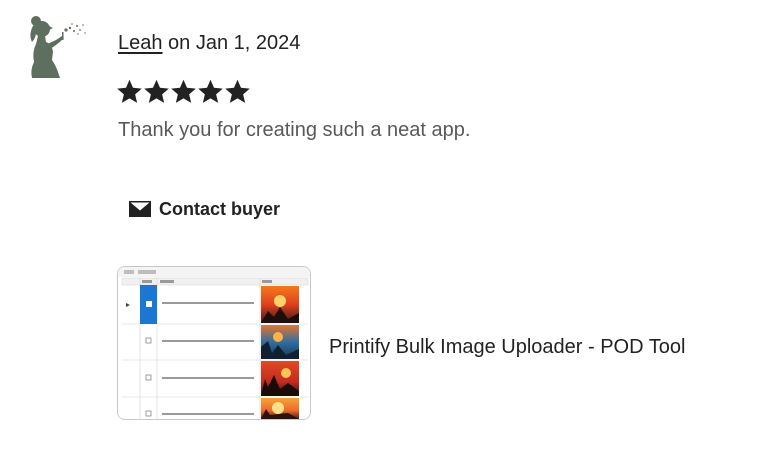 The height and width of the screenshot is (451, 768). Describe the element at coordinates (214, 343) in the screenshot. I see `product-thumbnail` at that location.